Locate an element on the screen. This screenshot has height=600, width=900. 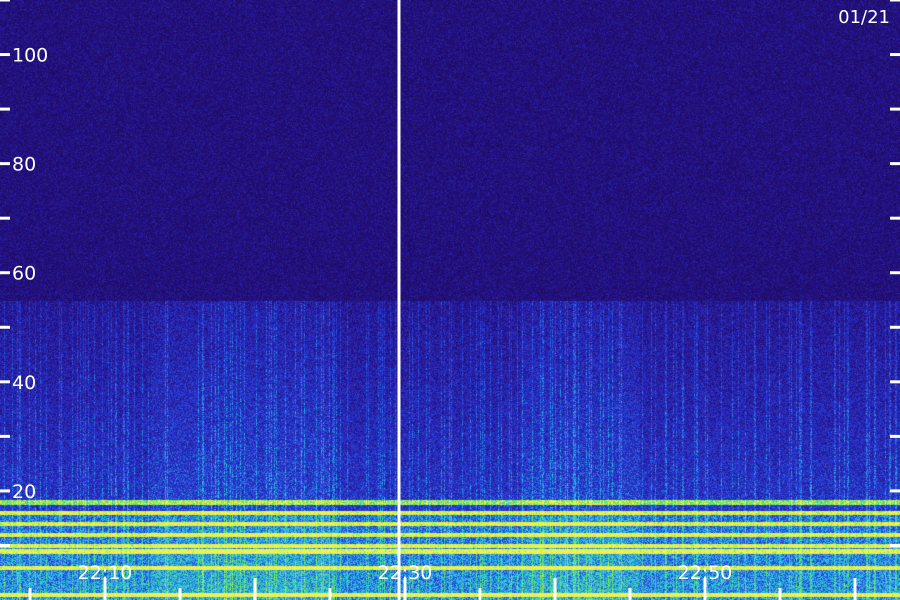
x-tick-label: 22:30 is located at coordinates (405, 573).